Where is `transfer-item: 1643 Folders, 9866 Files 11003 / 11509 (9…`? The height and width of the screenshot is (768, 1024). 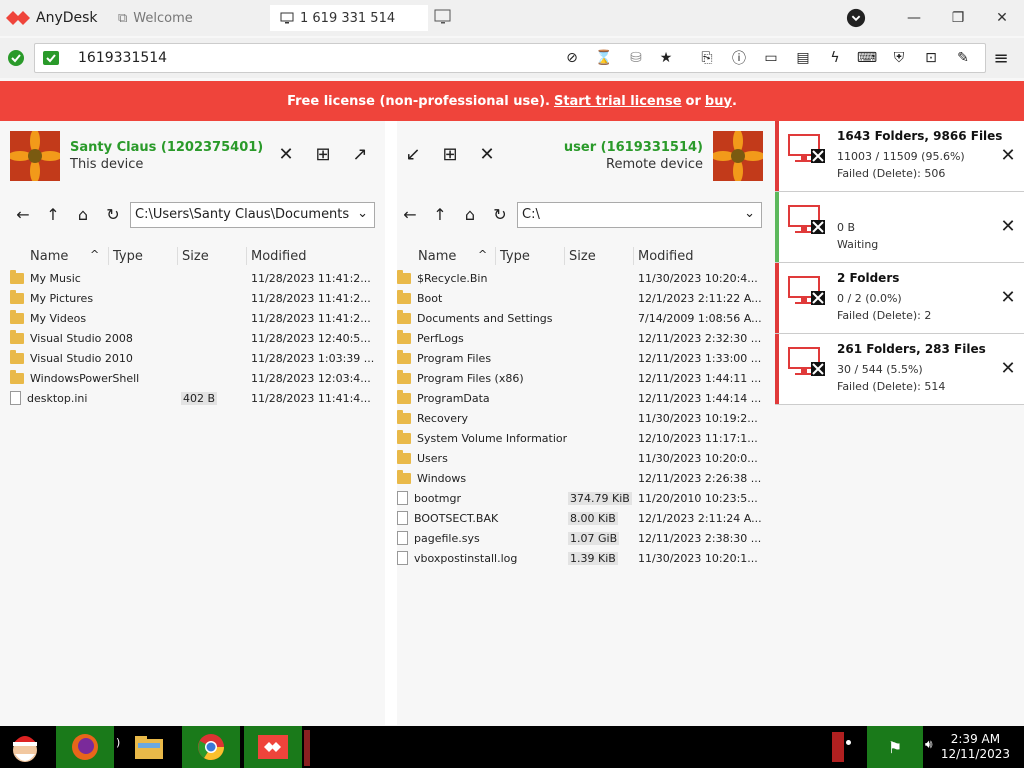
transfer-item: 1643 Folders, 9866 Files 11003 / 11509 (9… is located at coordinates (899, 156).